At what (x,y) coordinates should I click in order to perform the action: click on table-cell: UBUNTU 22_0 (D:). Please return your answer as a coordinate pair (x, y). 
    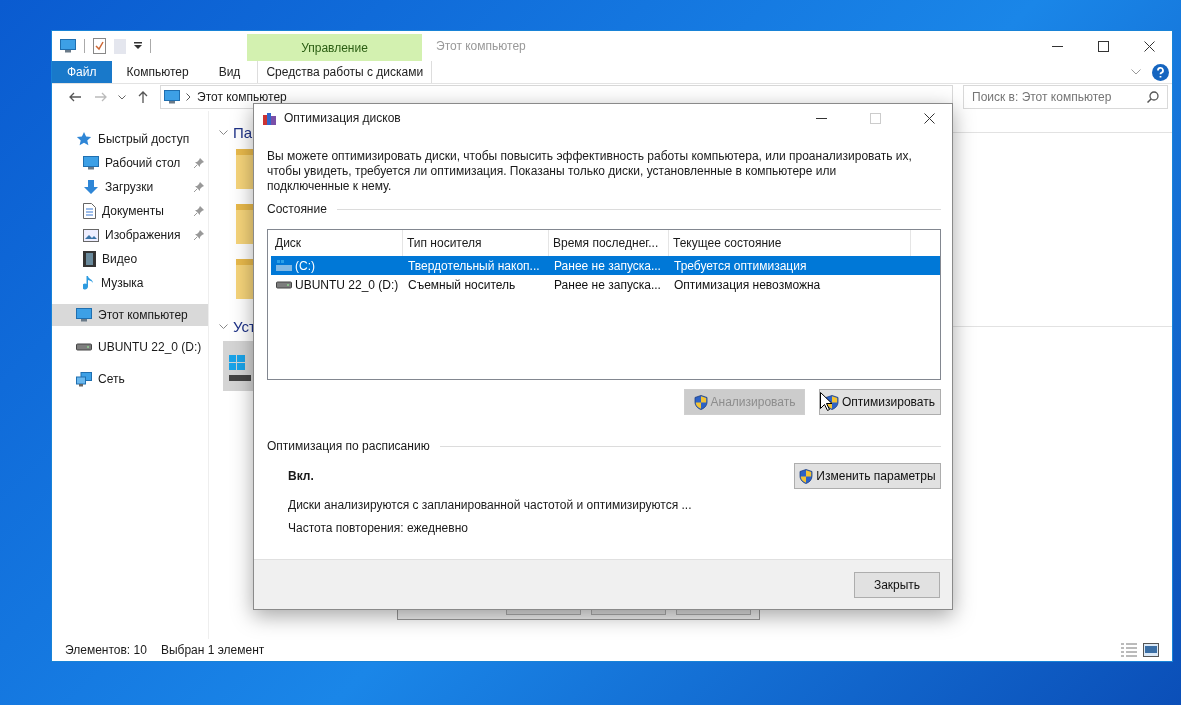
    Looking at the image, I should click on (347, 284).